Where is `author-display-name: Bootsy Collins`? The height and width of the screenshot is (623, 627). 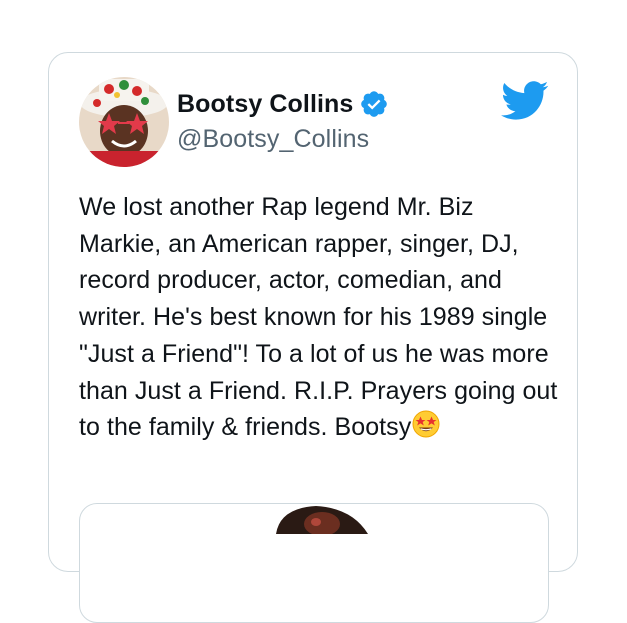 author-display-name: Bootsy Collins is located at coordinates (265, 104).